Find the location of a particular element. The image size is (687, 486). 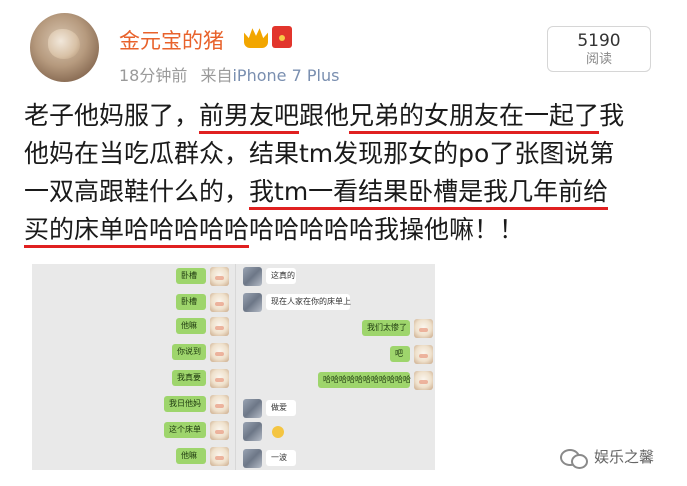

wechat-icon is located at coordinates (574, 458).